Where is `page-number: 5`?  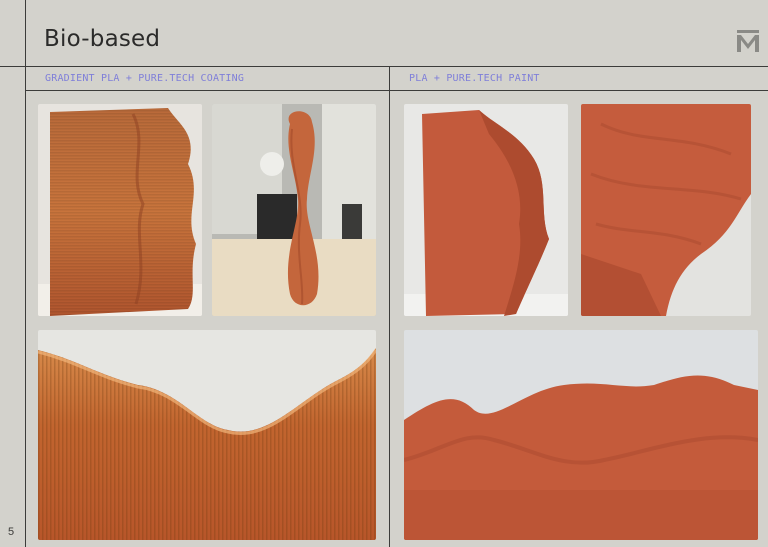
page-number: 5 is located at coordinates (11, 532).